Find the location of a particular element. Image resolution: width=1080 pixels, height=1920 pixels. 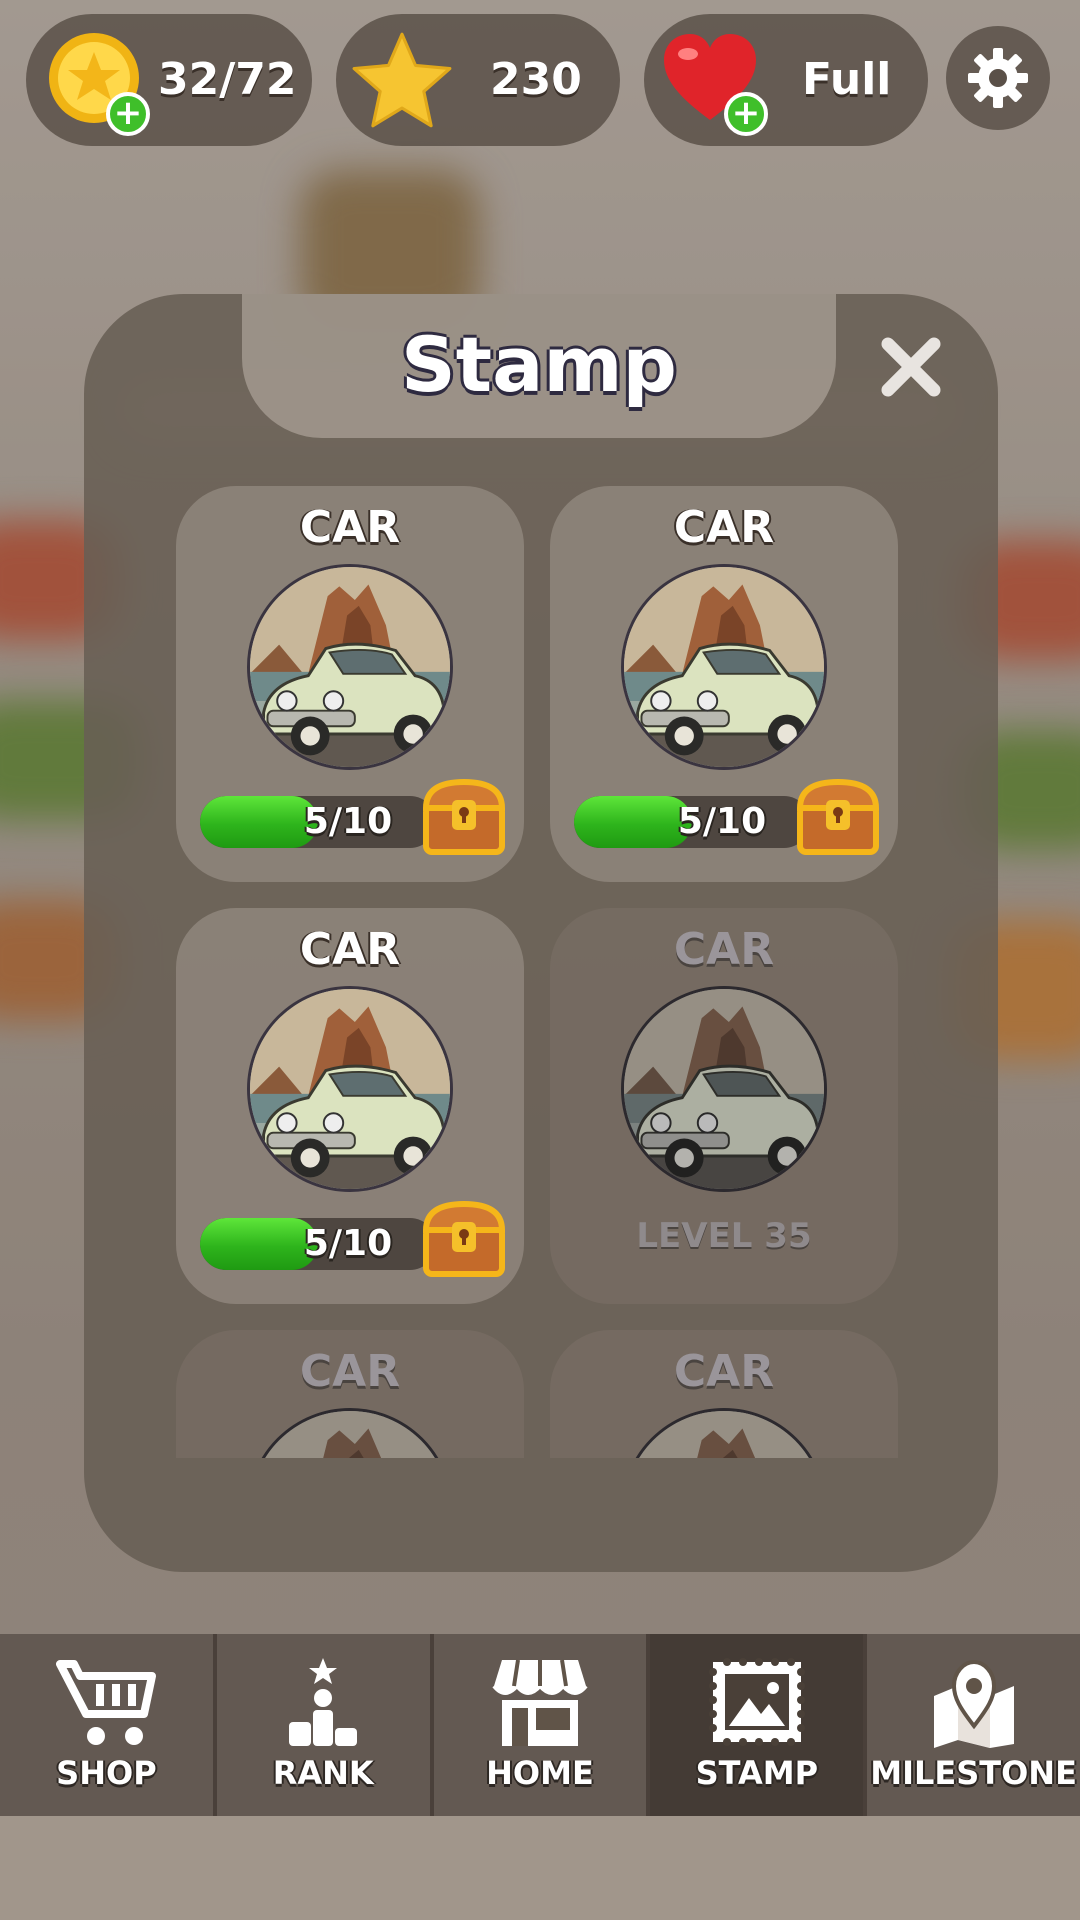

stars-value: 230 is located at coordinates (536, 79).